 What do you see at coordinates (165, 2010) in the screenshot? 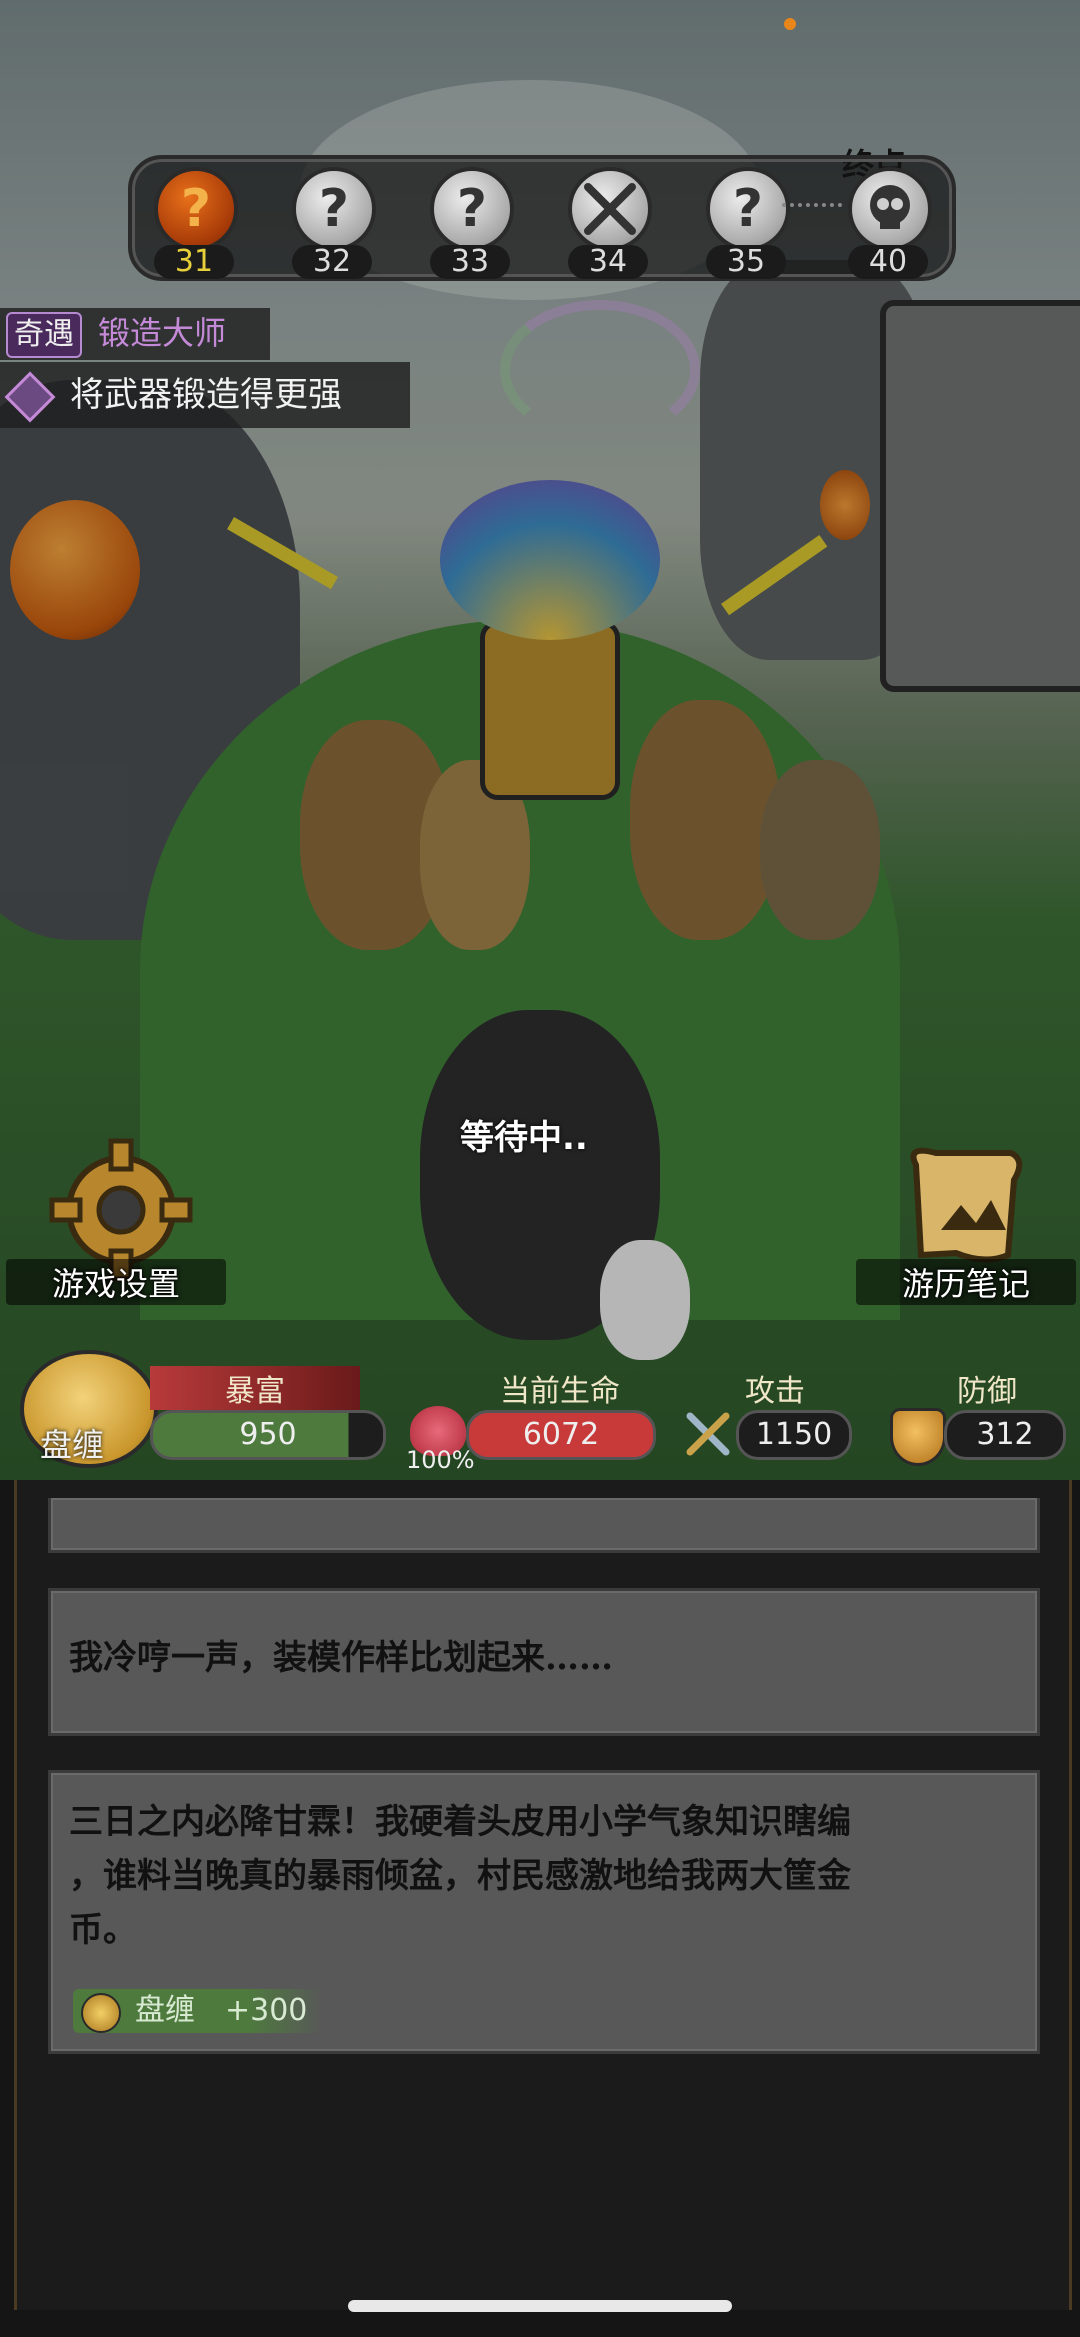
I see `reward-name: 盘缠` at bounding box center [165, 2010].